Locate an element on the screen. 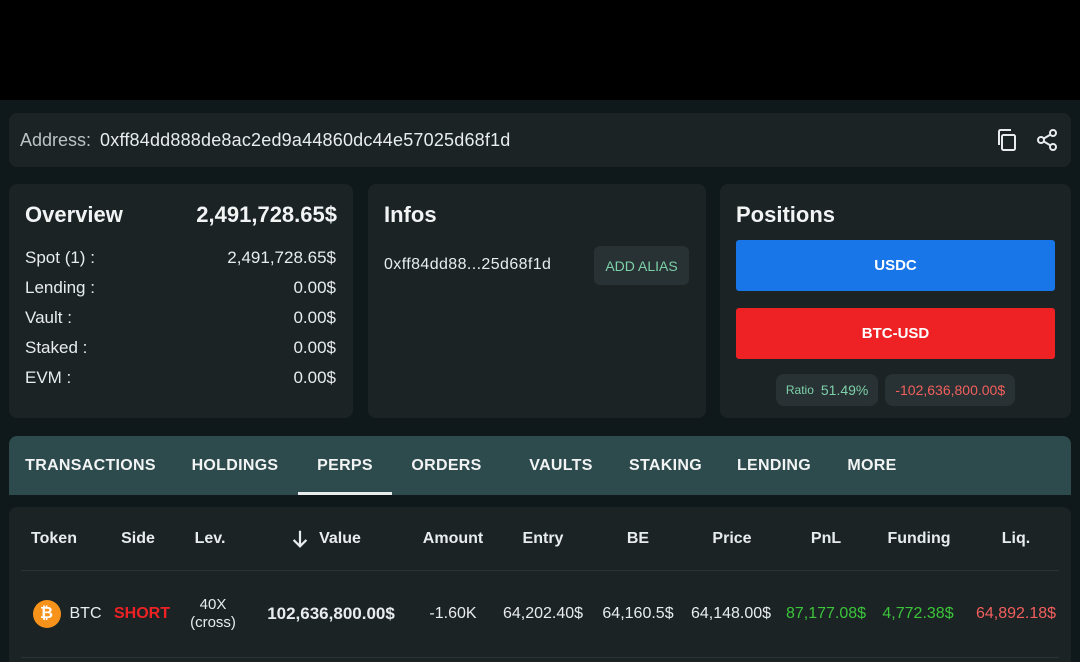  infos-short-address: 0xff84dd88...25d68f1d is located at coordinates (468, 264).